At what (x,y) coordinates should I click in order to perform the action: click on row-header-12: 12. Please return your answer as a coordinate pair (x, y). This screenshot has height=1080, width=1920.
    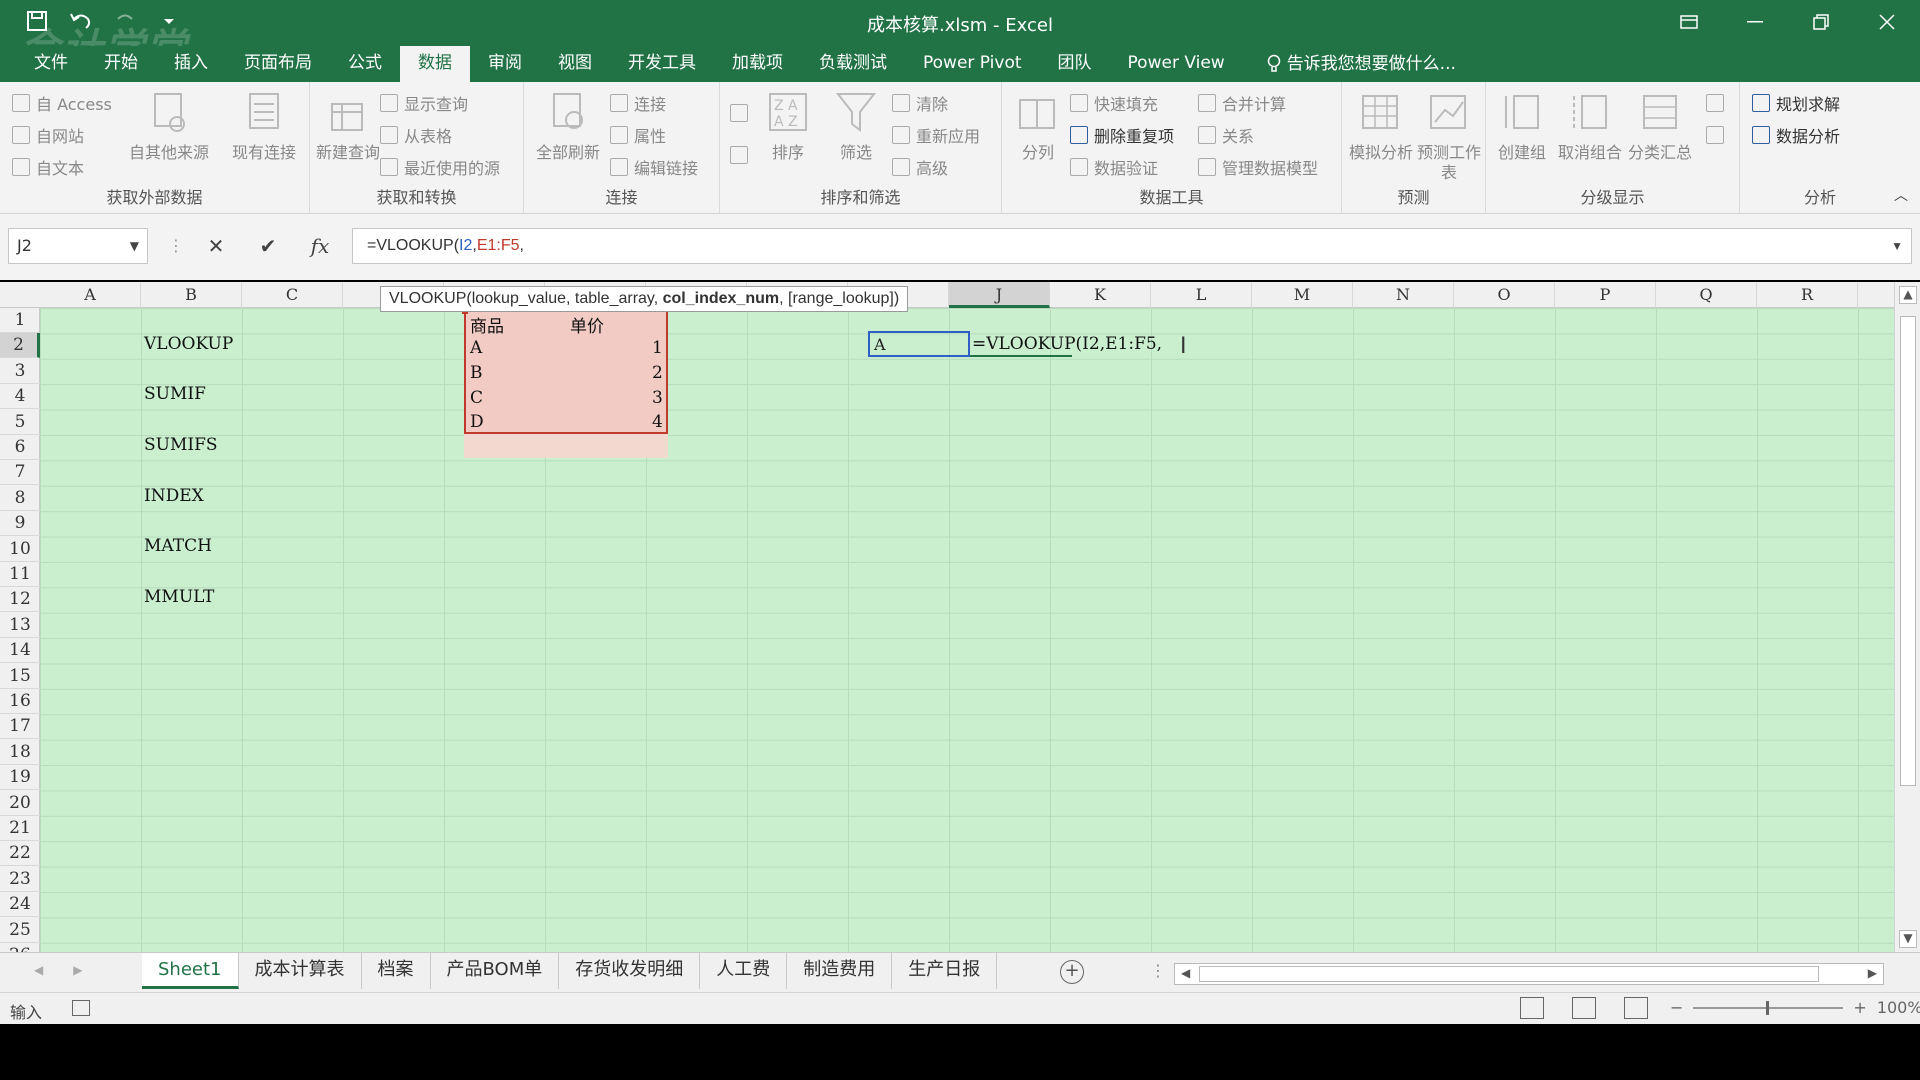
    Looking at the image, I should click on (20, 600).